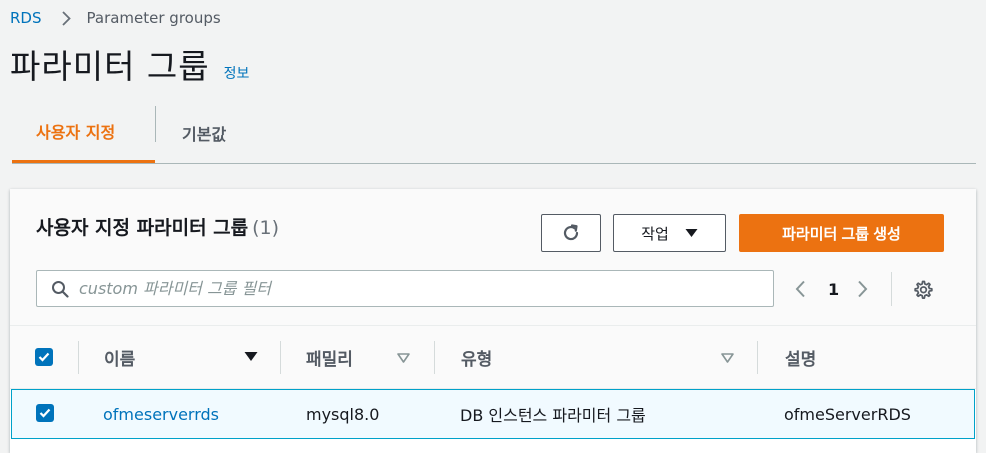 This screenshot has width=986, height=453. I want to click on page-title: 파라미터 그룹, so click(110, 66).